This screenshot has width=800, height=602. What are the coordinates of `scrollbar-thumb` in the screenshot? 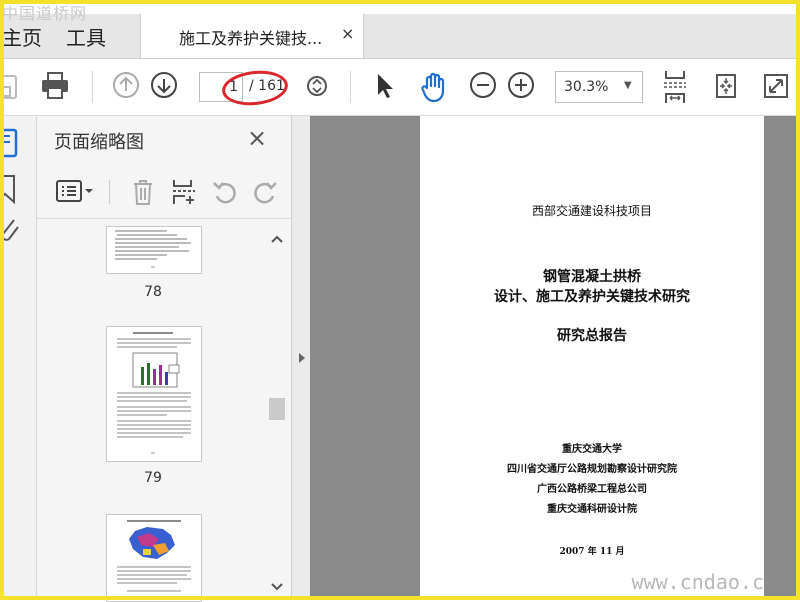 It's located at (277, 409).